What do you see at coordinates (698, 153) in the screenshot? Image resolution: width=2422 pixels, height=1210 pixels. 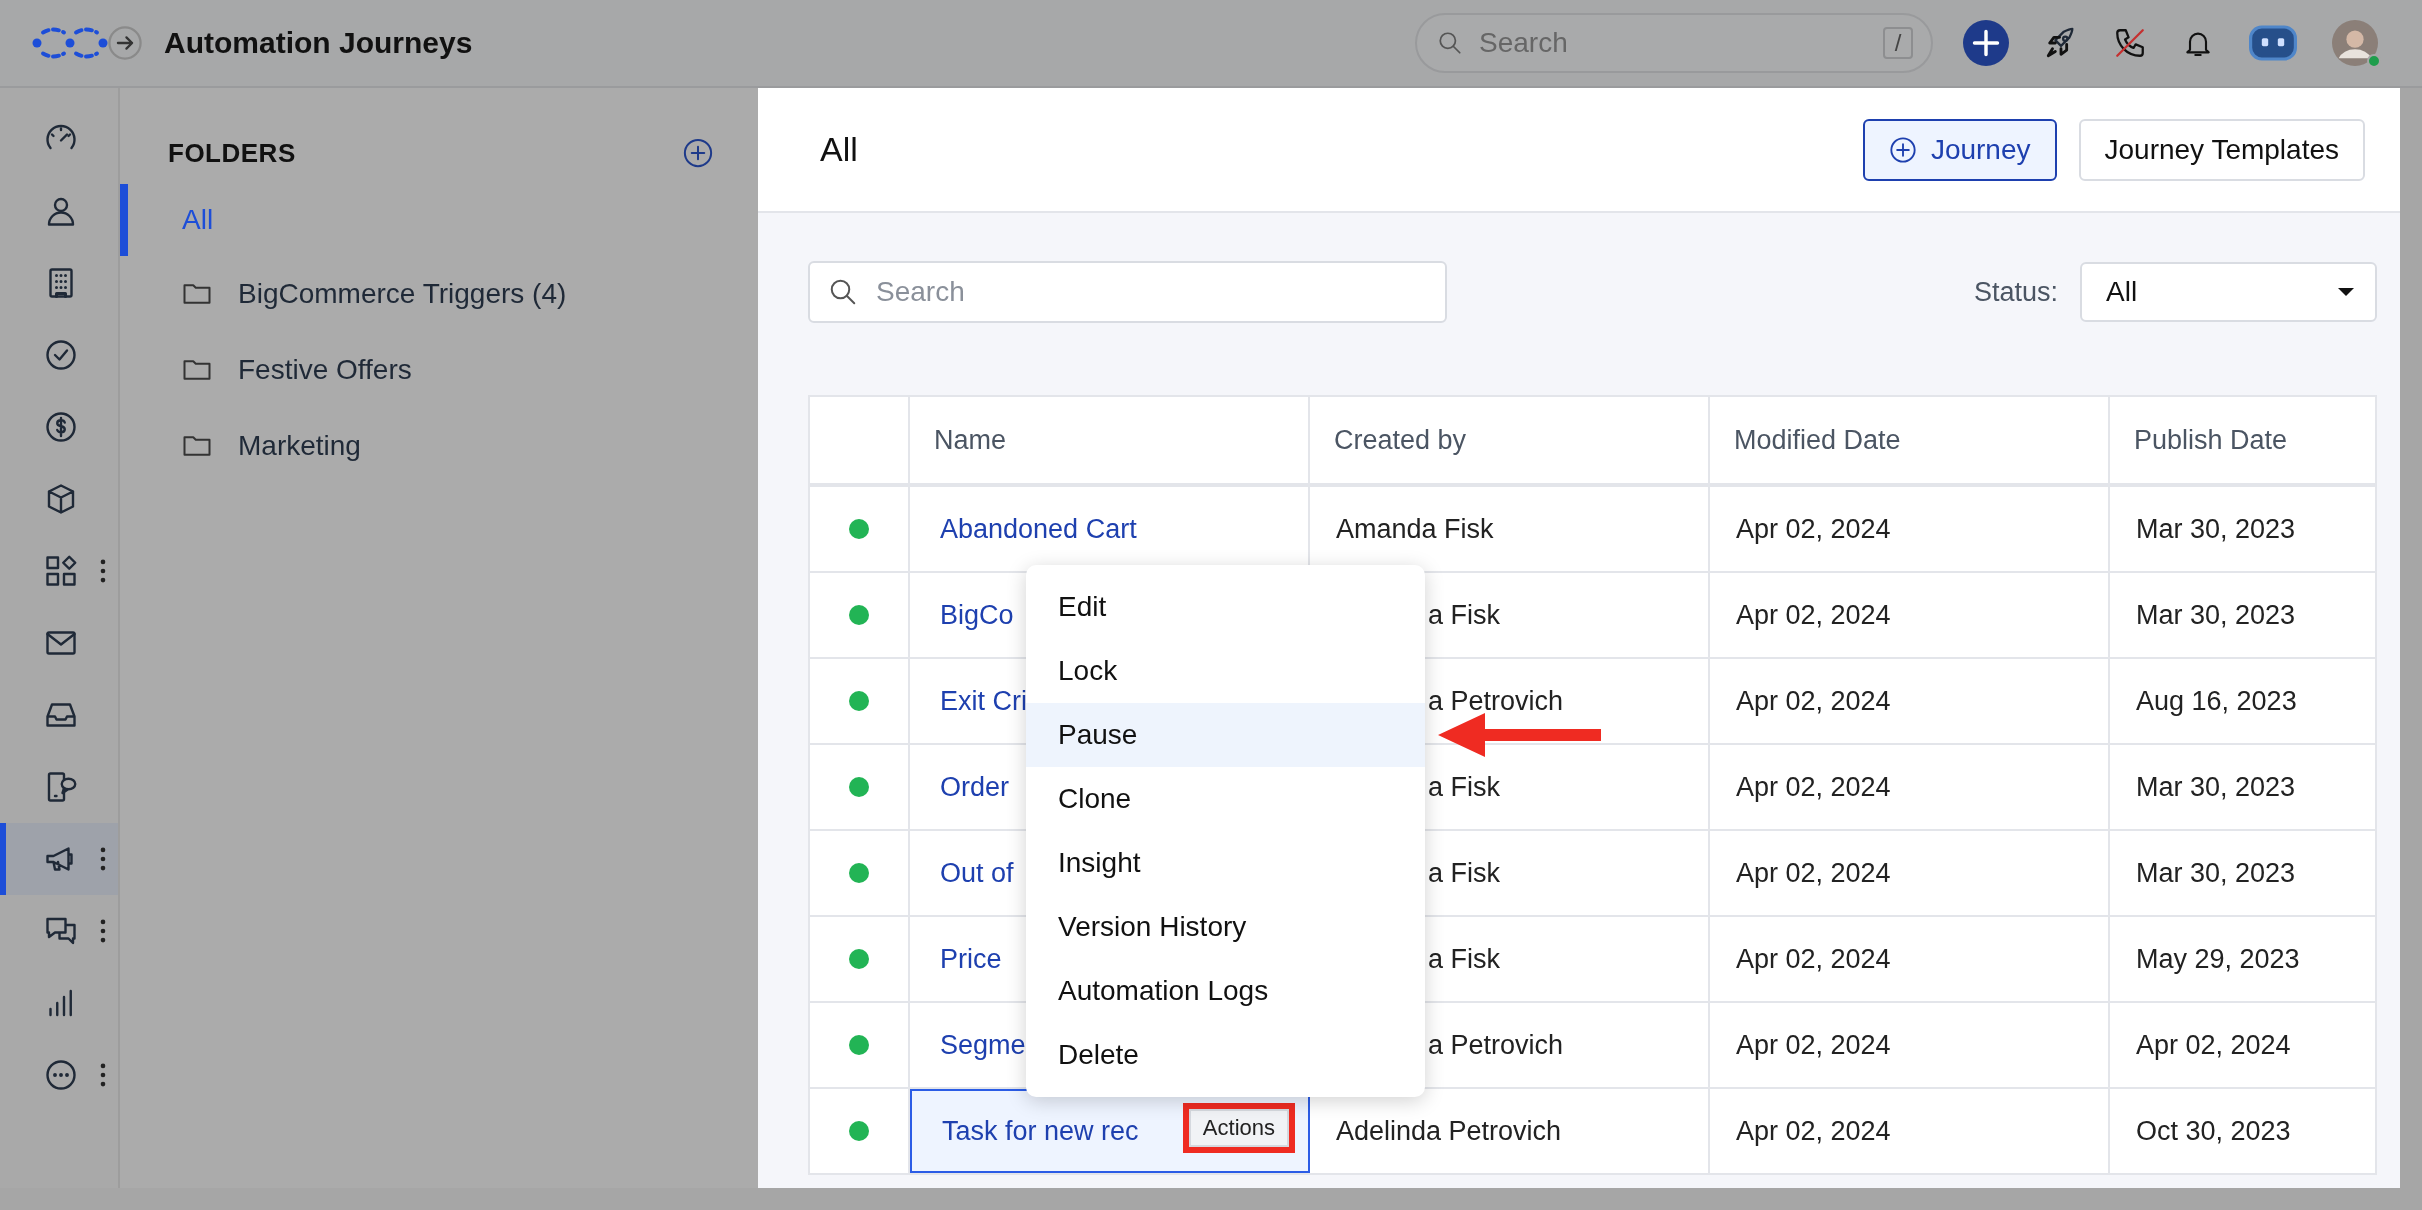 I see `add-folder-icon` at bounding box center [698, 153].